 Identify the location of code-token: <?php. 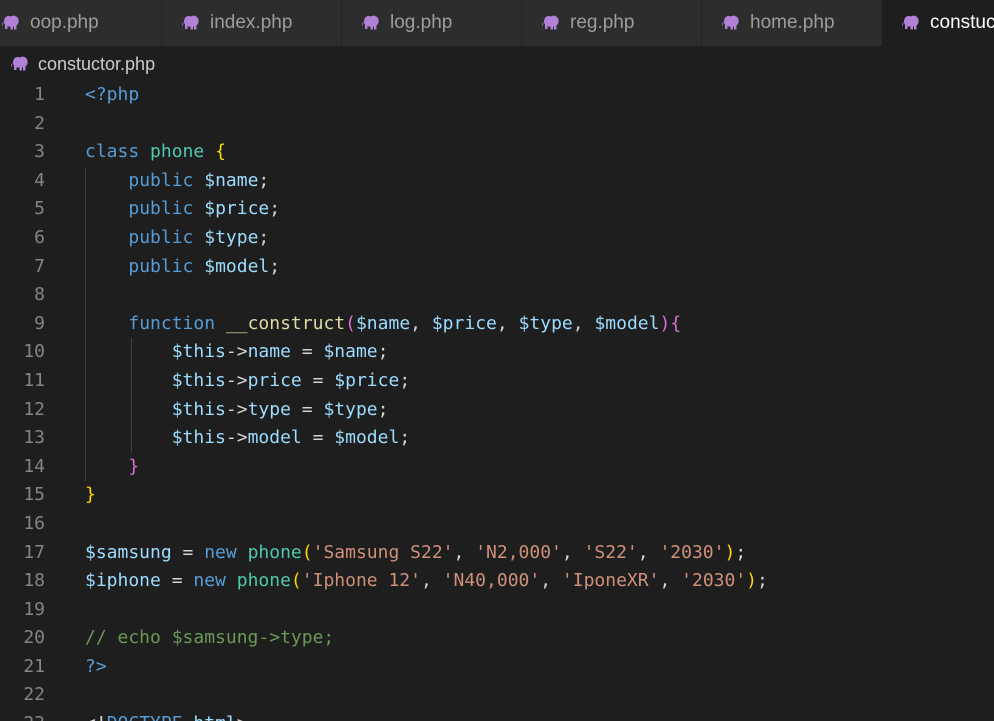
(112, 94).